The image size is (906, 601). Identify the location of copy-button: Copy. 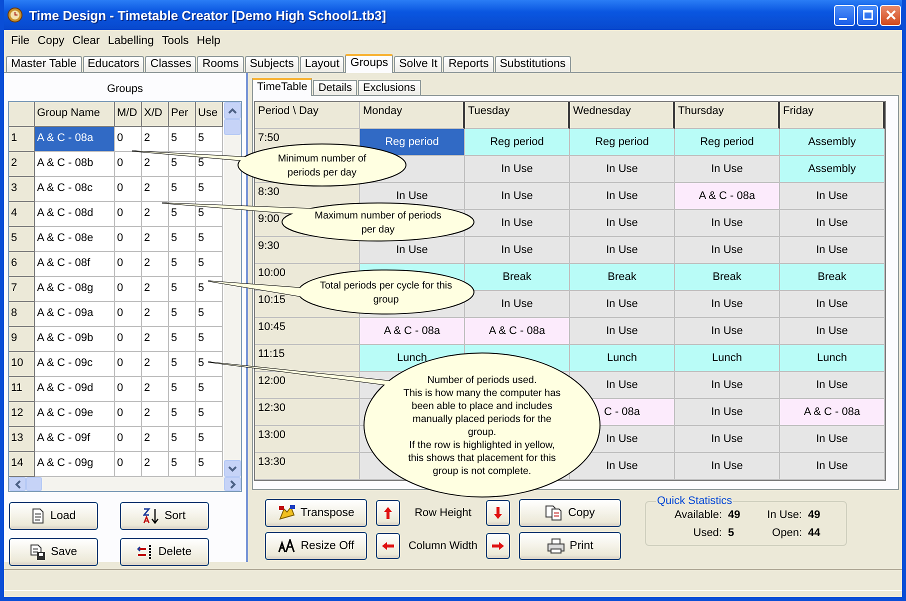
(570, 513).